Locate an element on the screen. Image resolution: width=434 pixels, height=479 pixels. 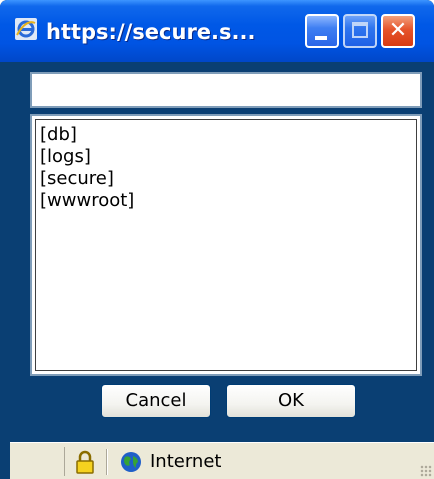
maximize-button is located at coordinates (360, 31).